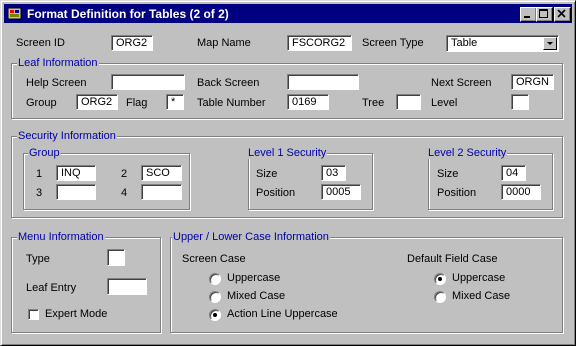 The height and width of the screenshot is (346, 576). I want to click on back-screen-field, so click(323, 82).